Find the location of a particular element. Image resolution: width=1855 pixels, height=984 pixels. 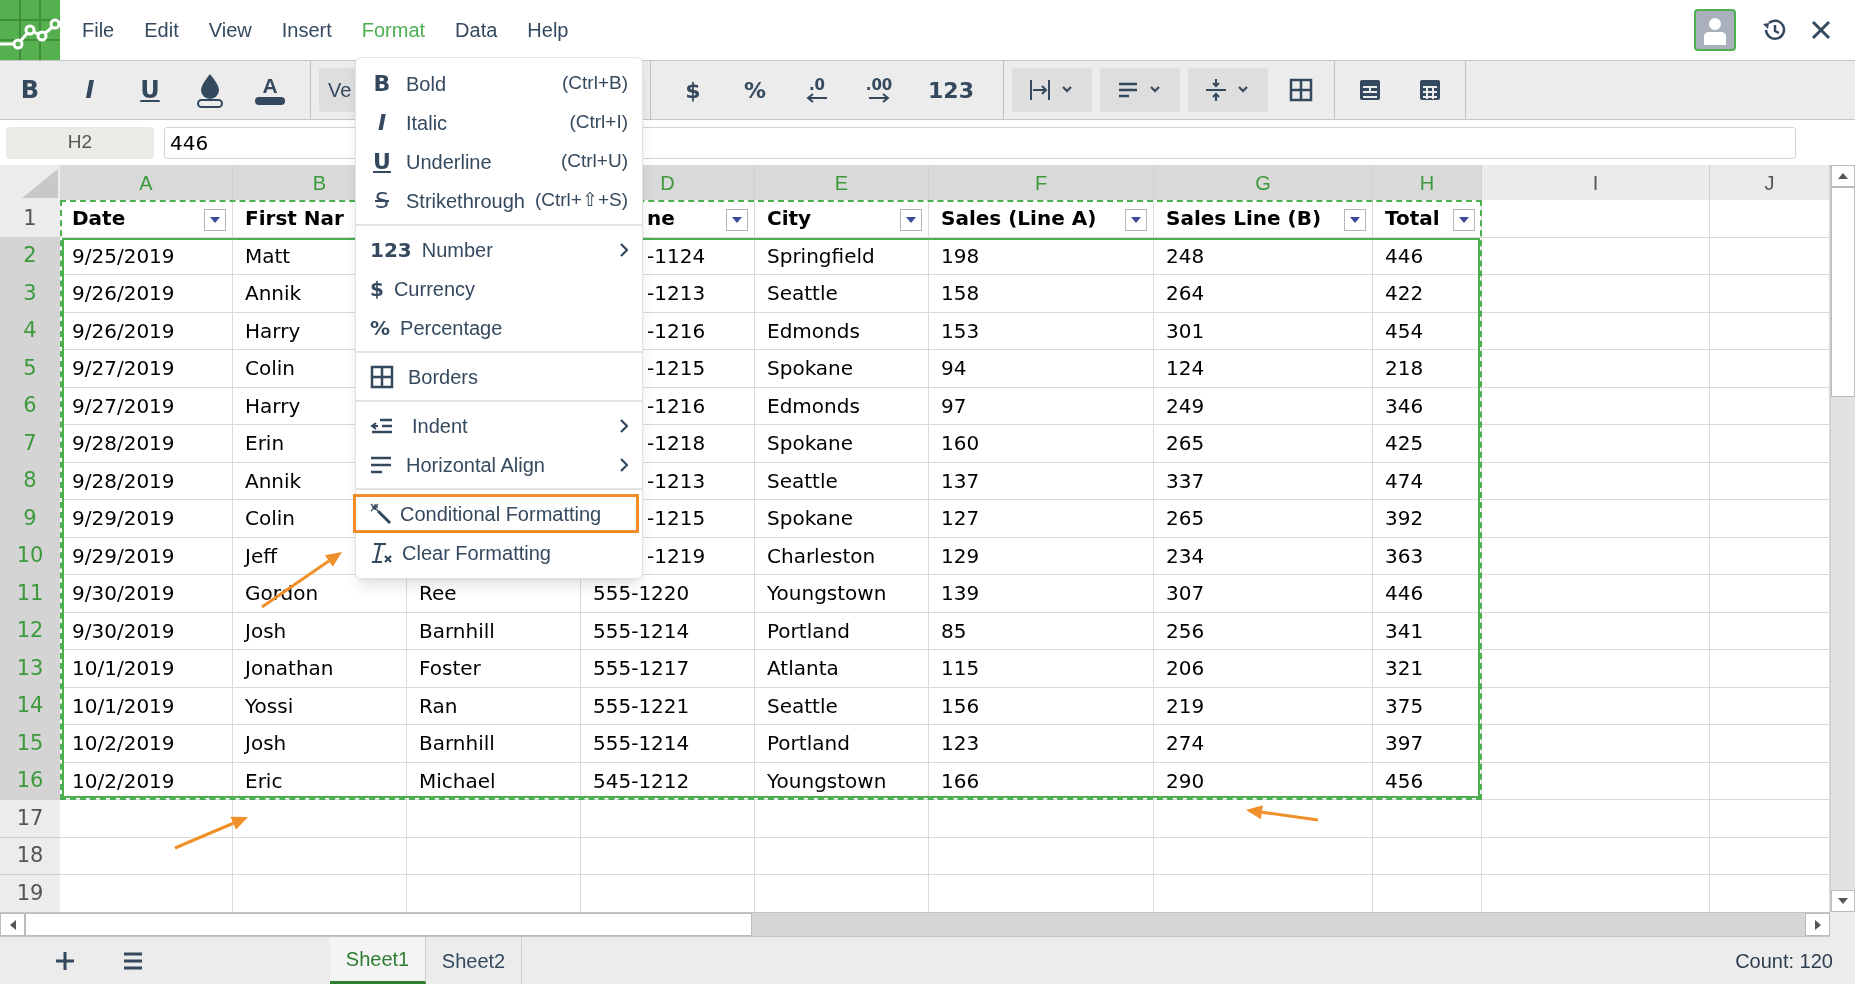

row-header: 19 is located at coordinates (30, 893).